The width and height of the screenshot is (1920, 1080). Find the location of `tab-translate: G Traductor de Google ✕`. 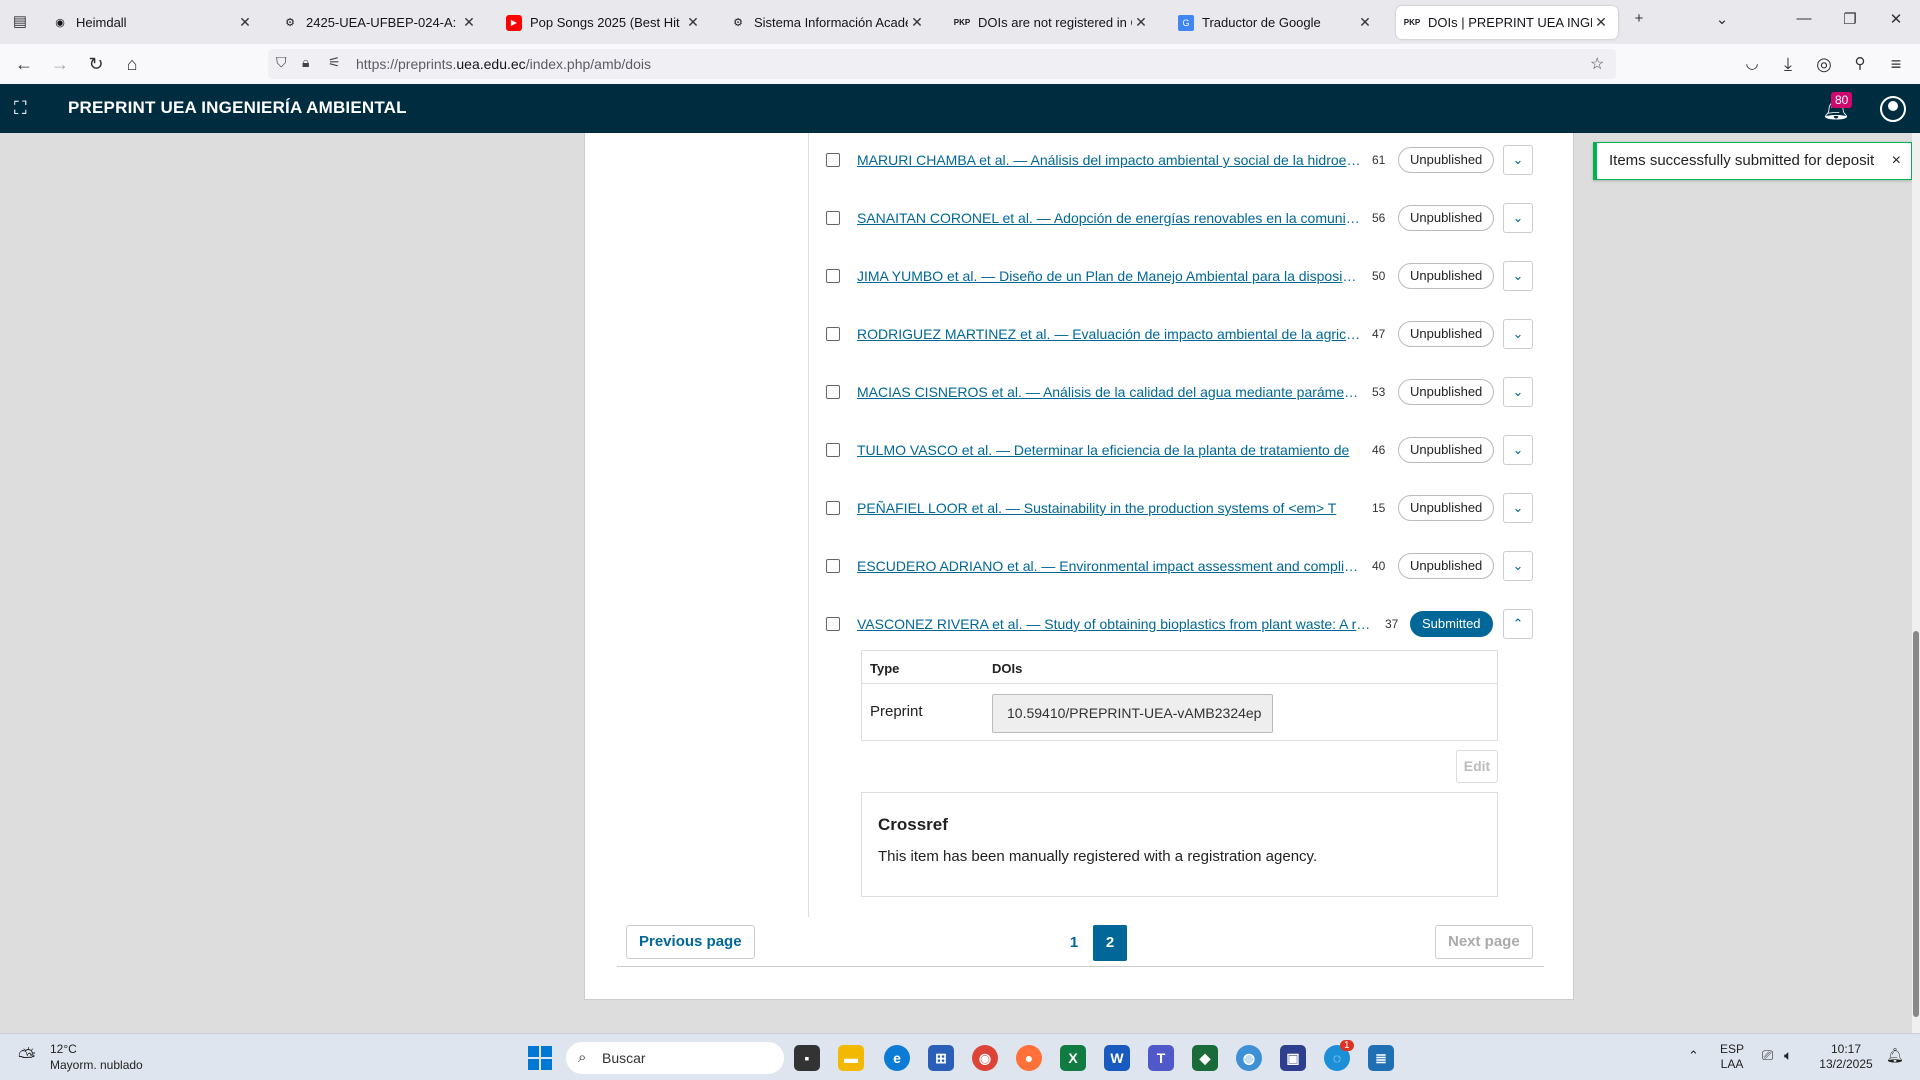

tab-translate: G Traductor de Google ✕ is located at coordinates (1276, 22).